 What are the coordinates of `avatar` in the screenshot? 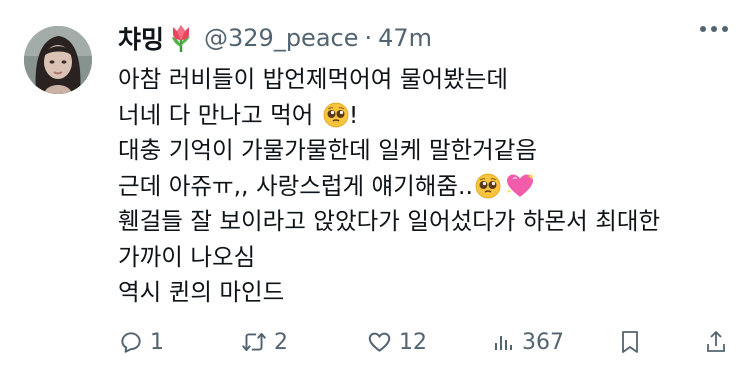 It's located at (58, 60).